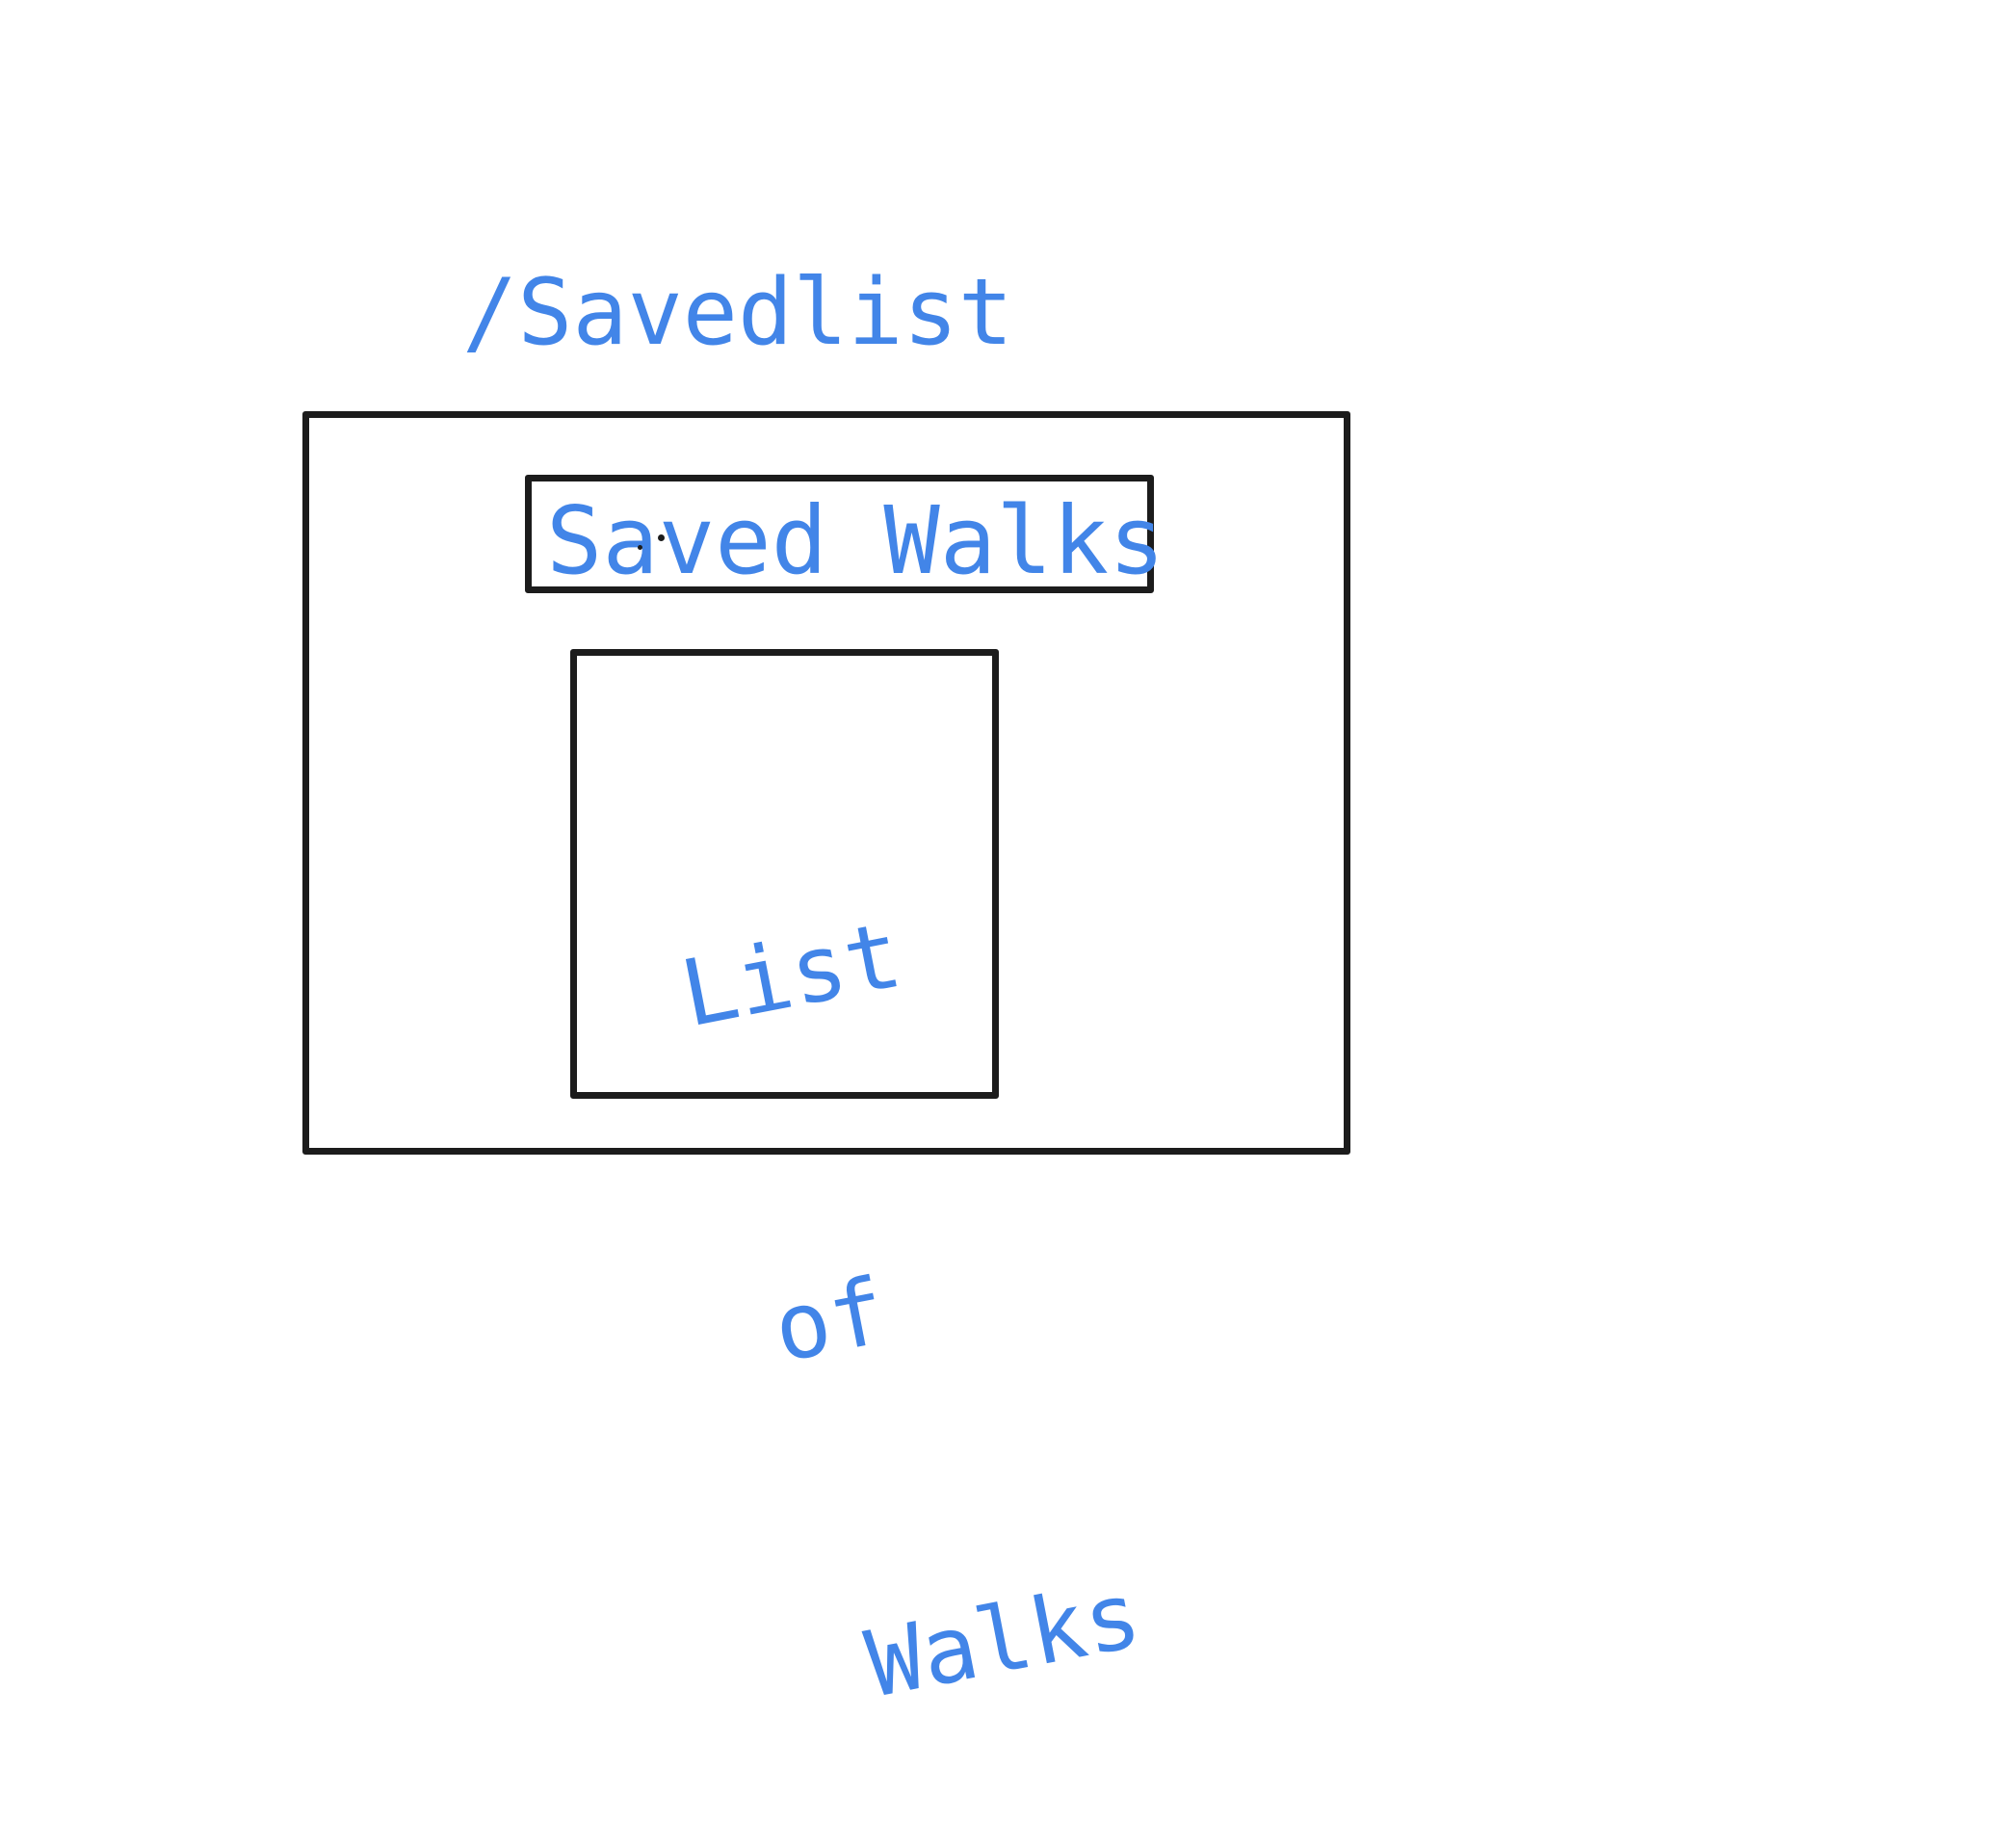  What do you see at coordinates (737, 313) in the screenshot?
I see `route-label: /Savedlist` at bounding box center [737, 313].